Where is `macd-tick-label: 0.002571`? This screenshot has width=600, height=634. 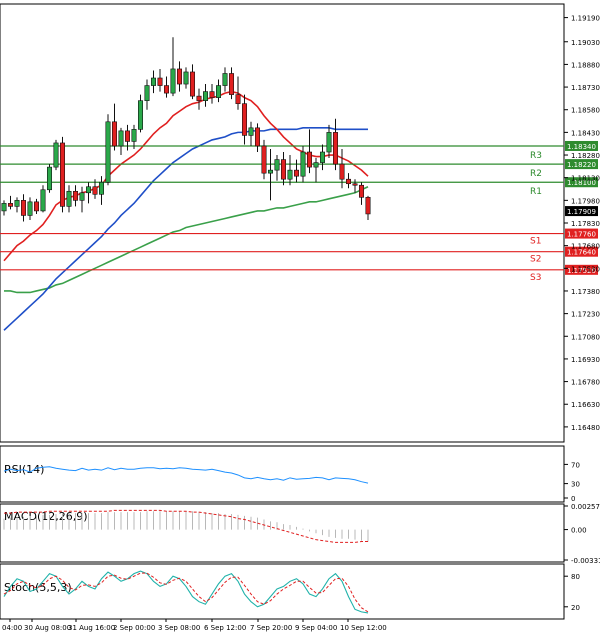
macd-tick-label: 0.002571 is located at coordinates (585, 507).